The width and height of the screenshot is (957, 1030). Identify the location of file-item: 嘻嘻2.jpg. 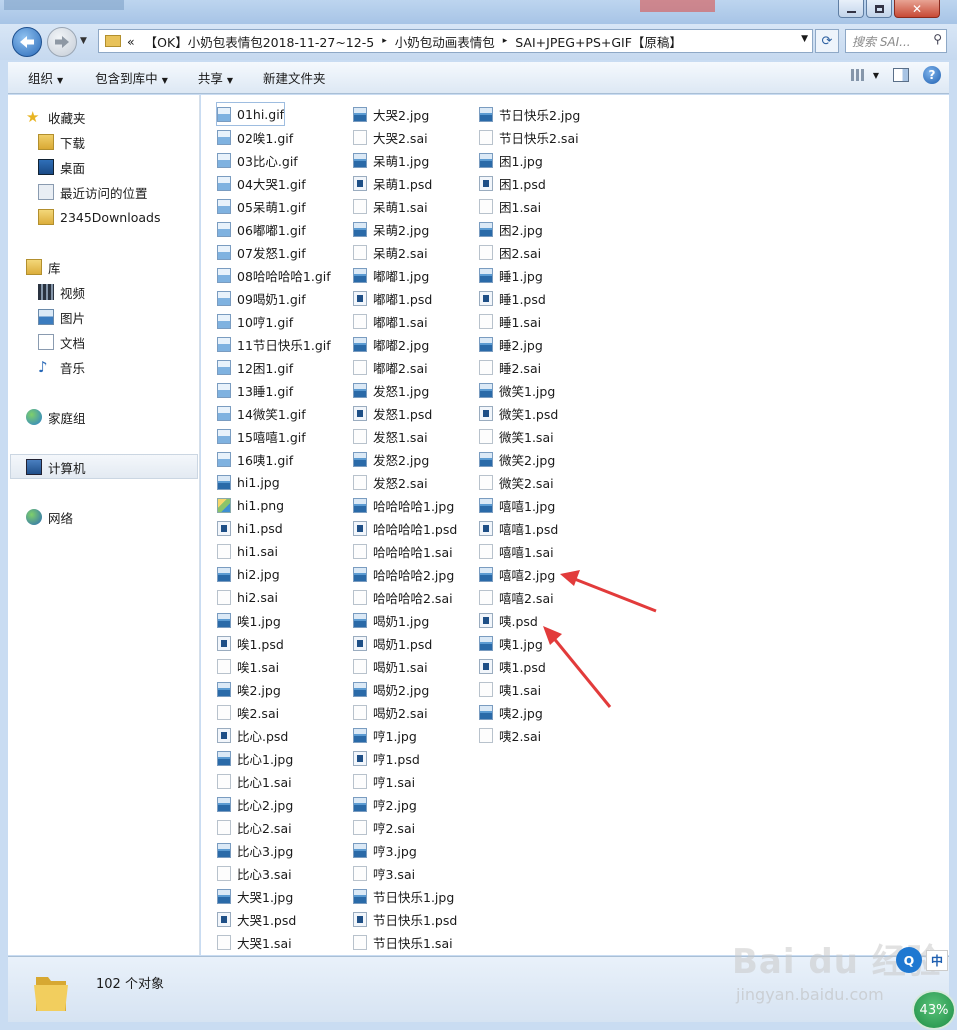
(517, 574).